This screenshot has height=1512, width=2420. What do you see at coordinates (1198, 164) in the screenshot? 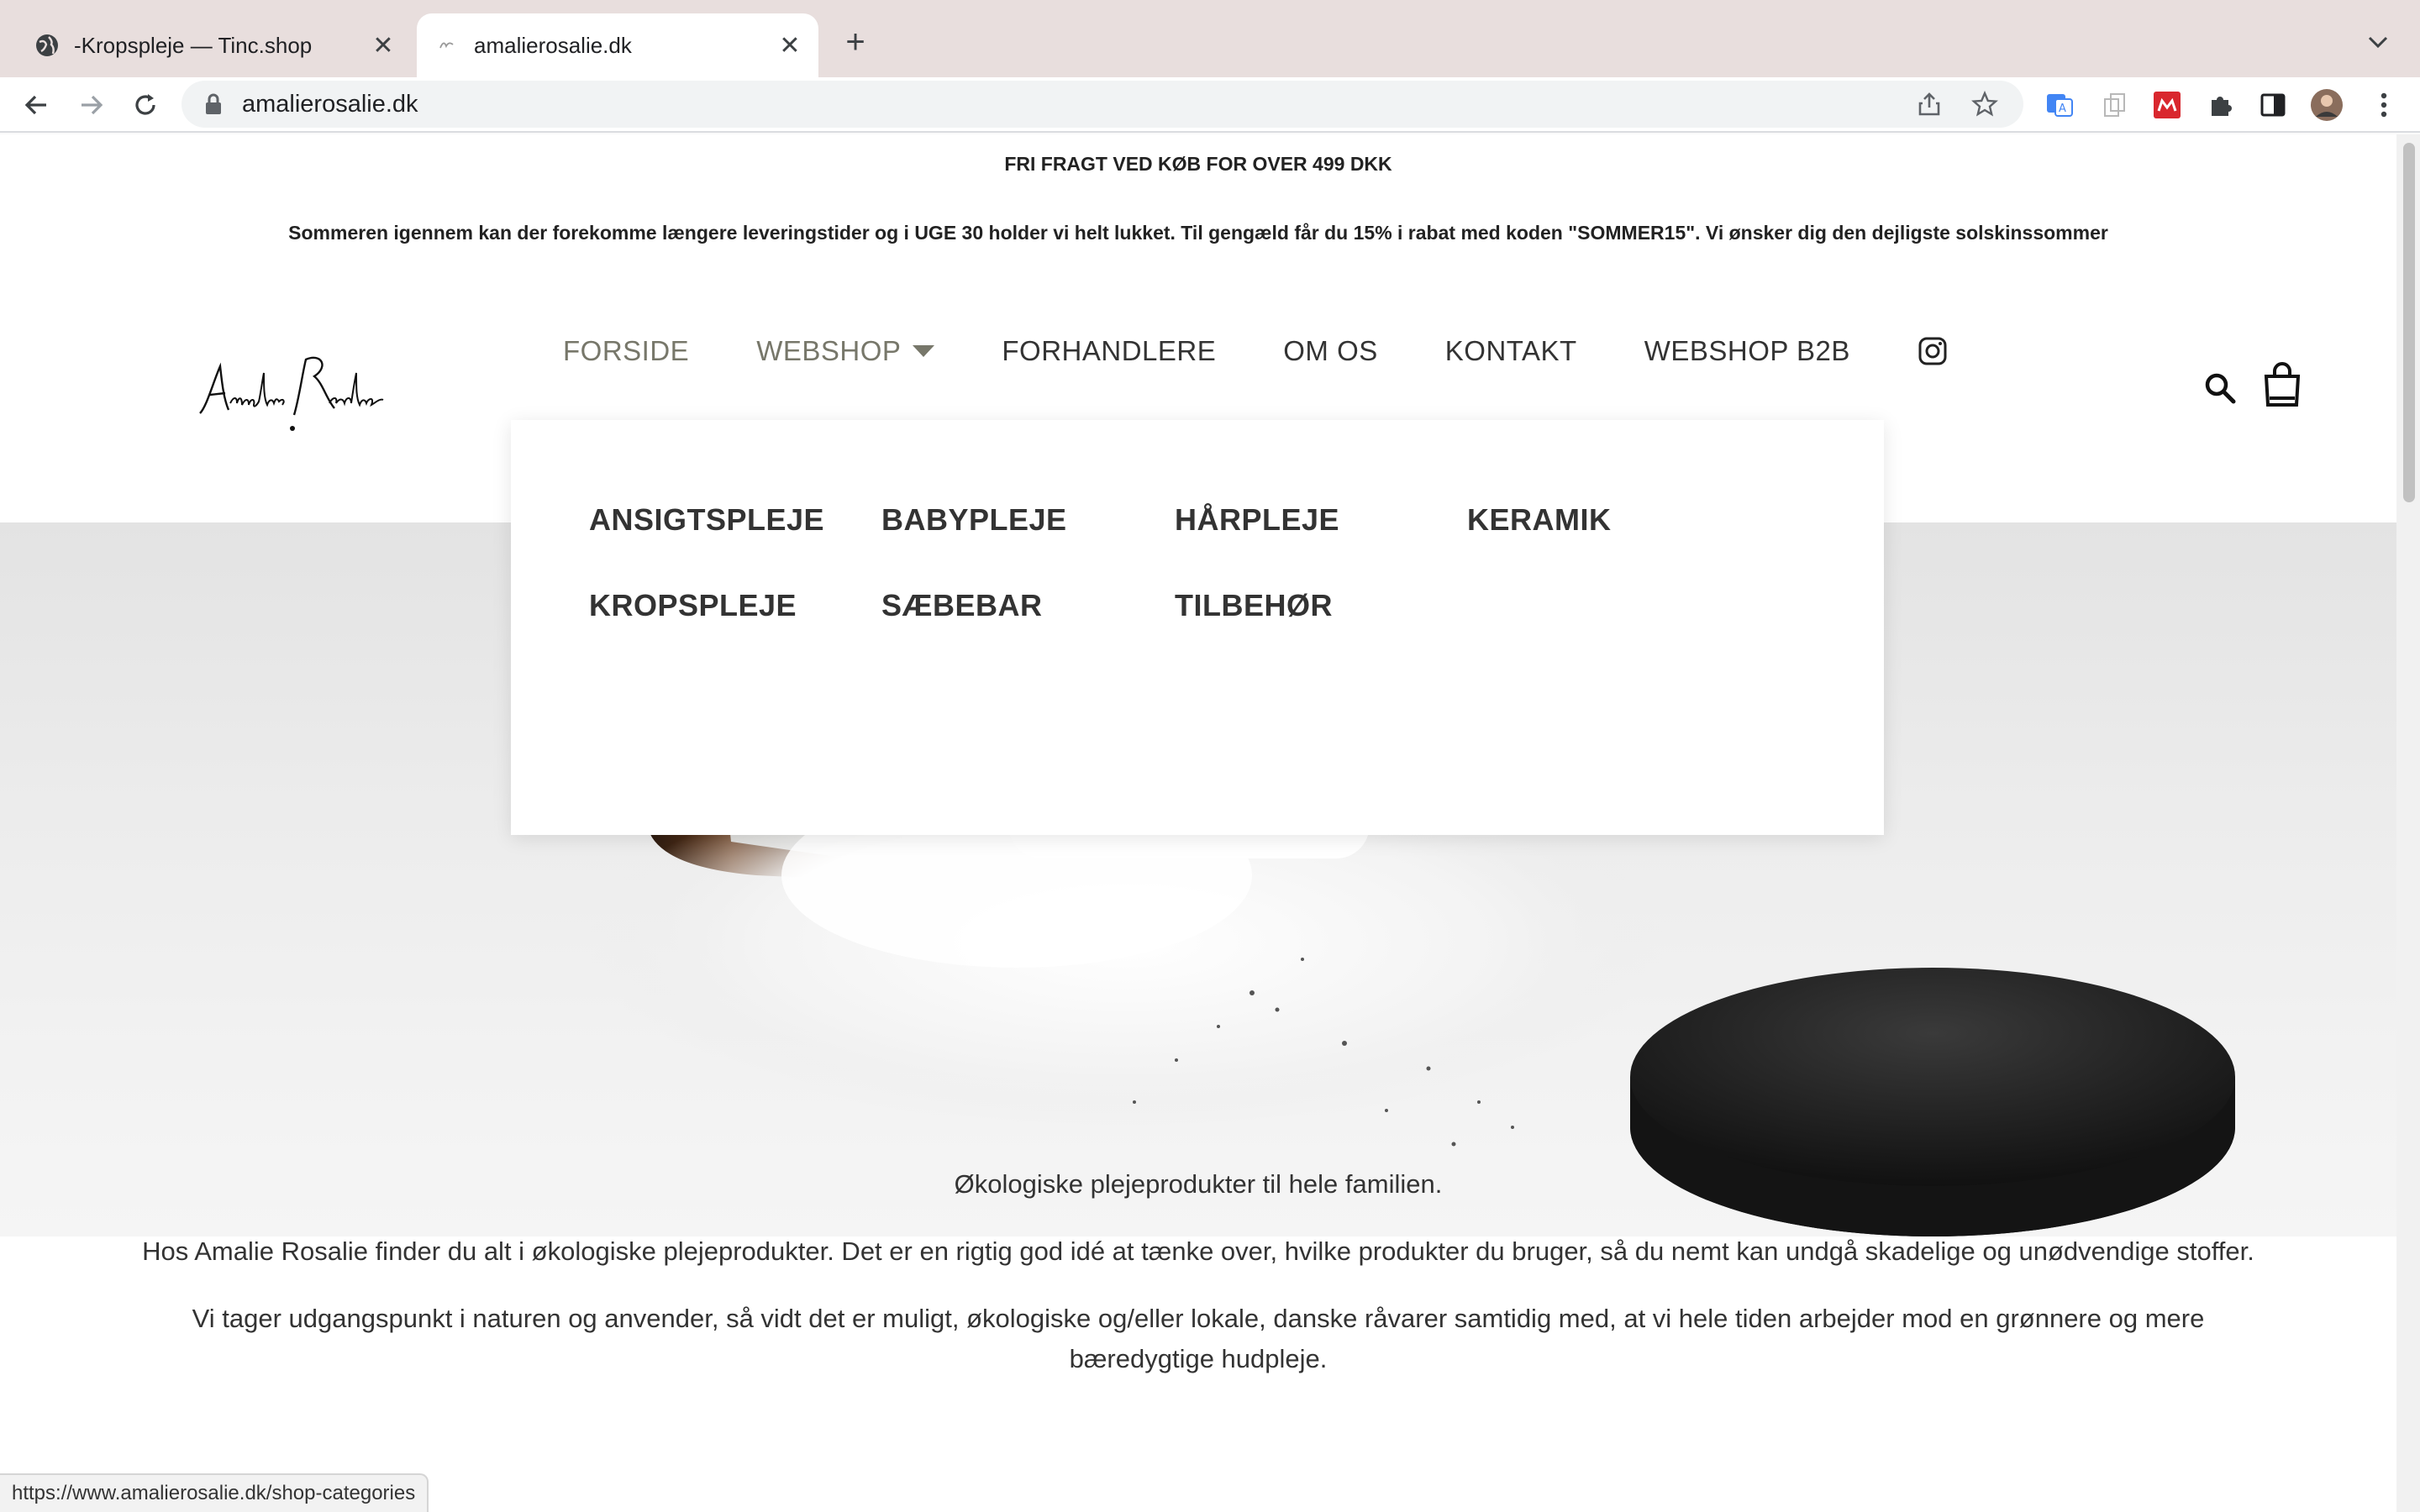
I see `shipping-announcement: FRI FRAGT VED KØB FOR OVER 499 DKK` at bounding box center [1198, 164].